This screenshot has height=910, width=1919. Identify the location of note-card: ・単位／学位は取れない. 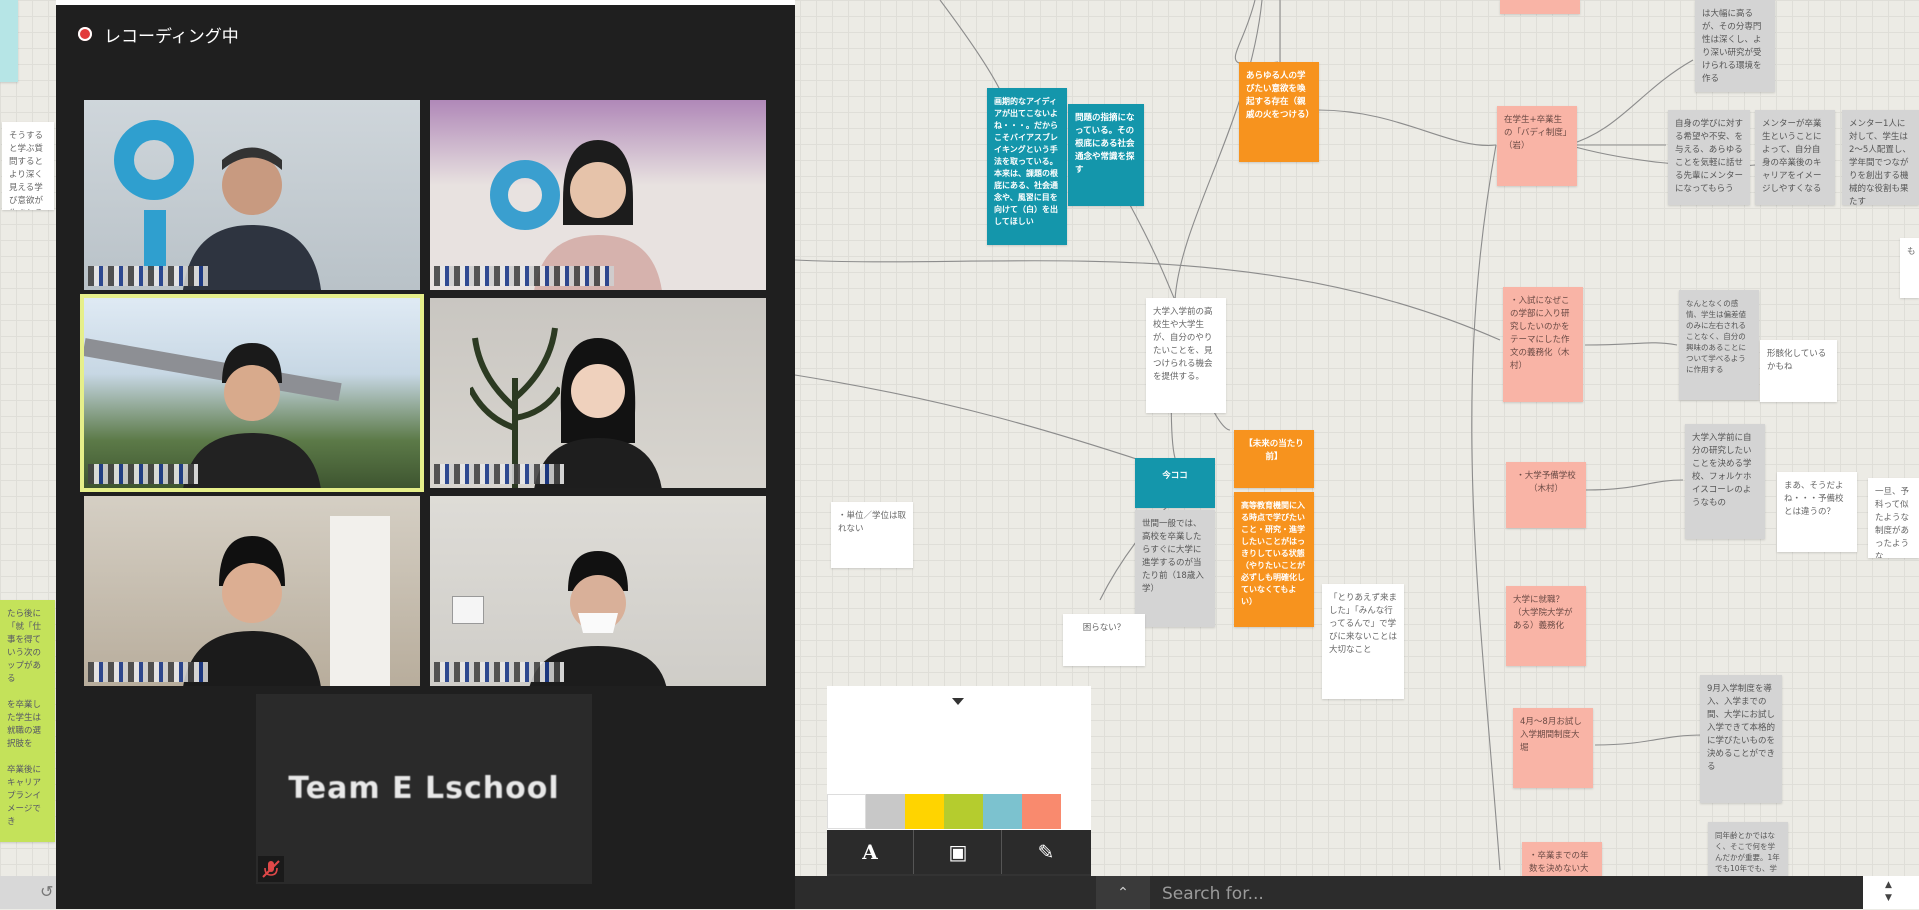
(872, 535).